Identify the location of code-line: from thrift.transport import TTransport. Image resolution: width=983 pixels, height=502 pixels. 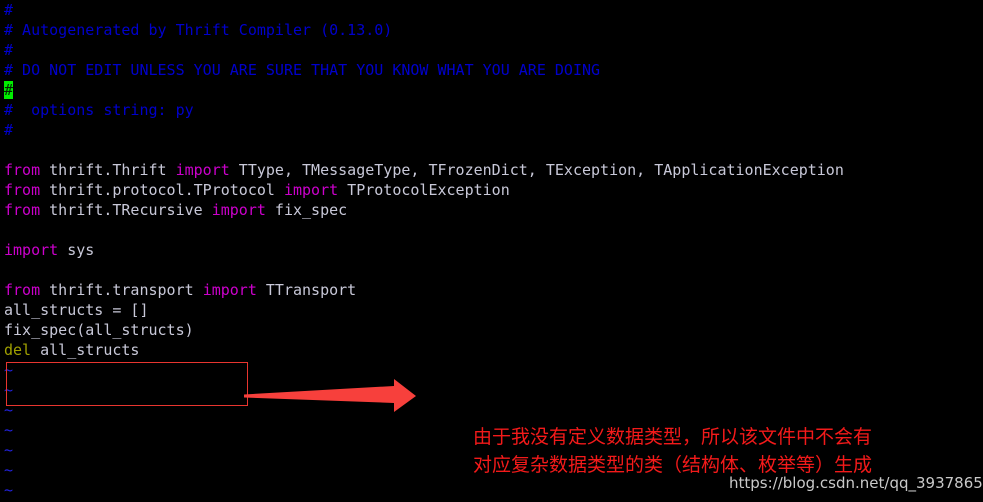
(491, 290).